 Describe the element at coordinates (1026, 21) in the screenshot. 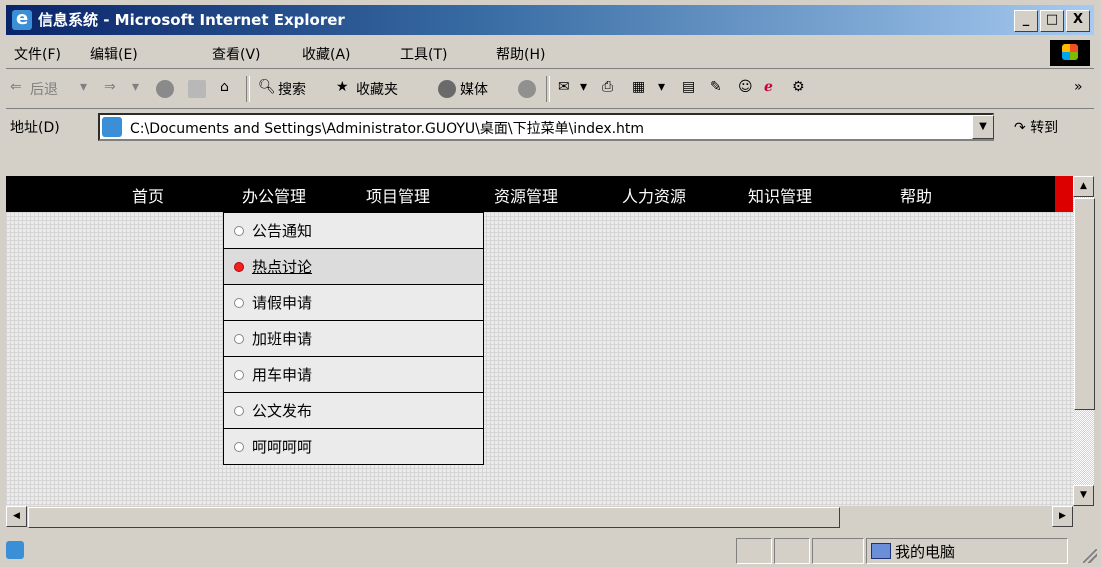

I see `minimize-button: _` at that location.